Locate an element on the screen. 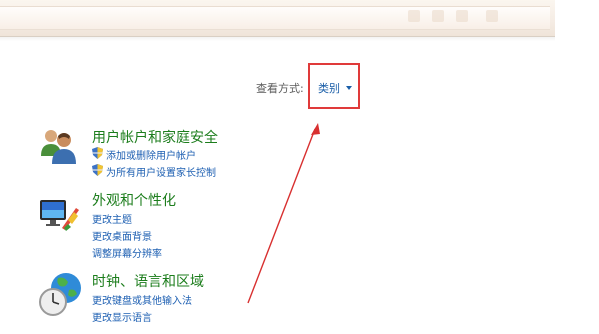 The image size is (599, 334). link-change-desktop-background: 更改桌面背景 is located at coordinates (122, 235).